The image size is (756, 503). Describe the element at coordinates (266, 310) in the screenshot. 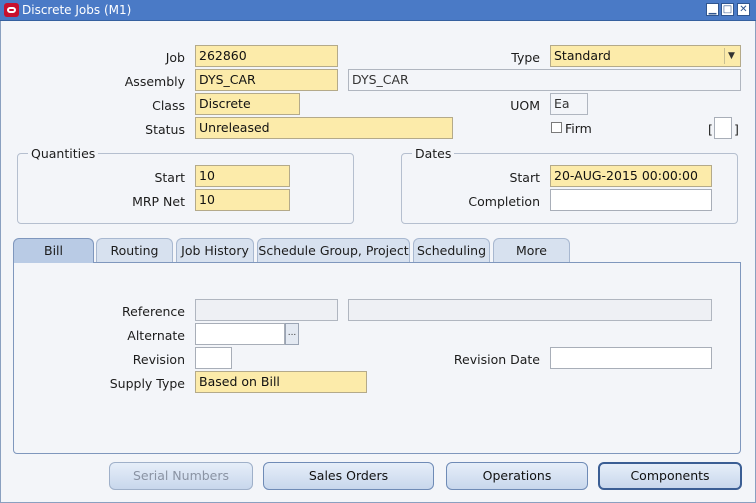

I see `reference-field` at that location.